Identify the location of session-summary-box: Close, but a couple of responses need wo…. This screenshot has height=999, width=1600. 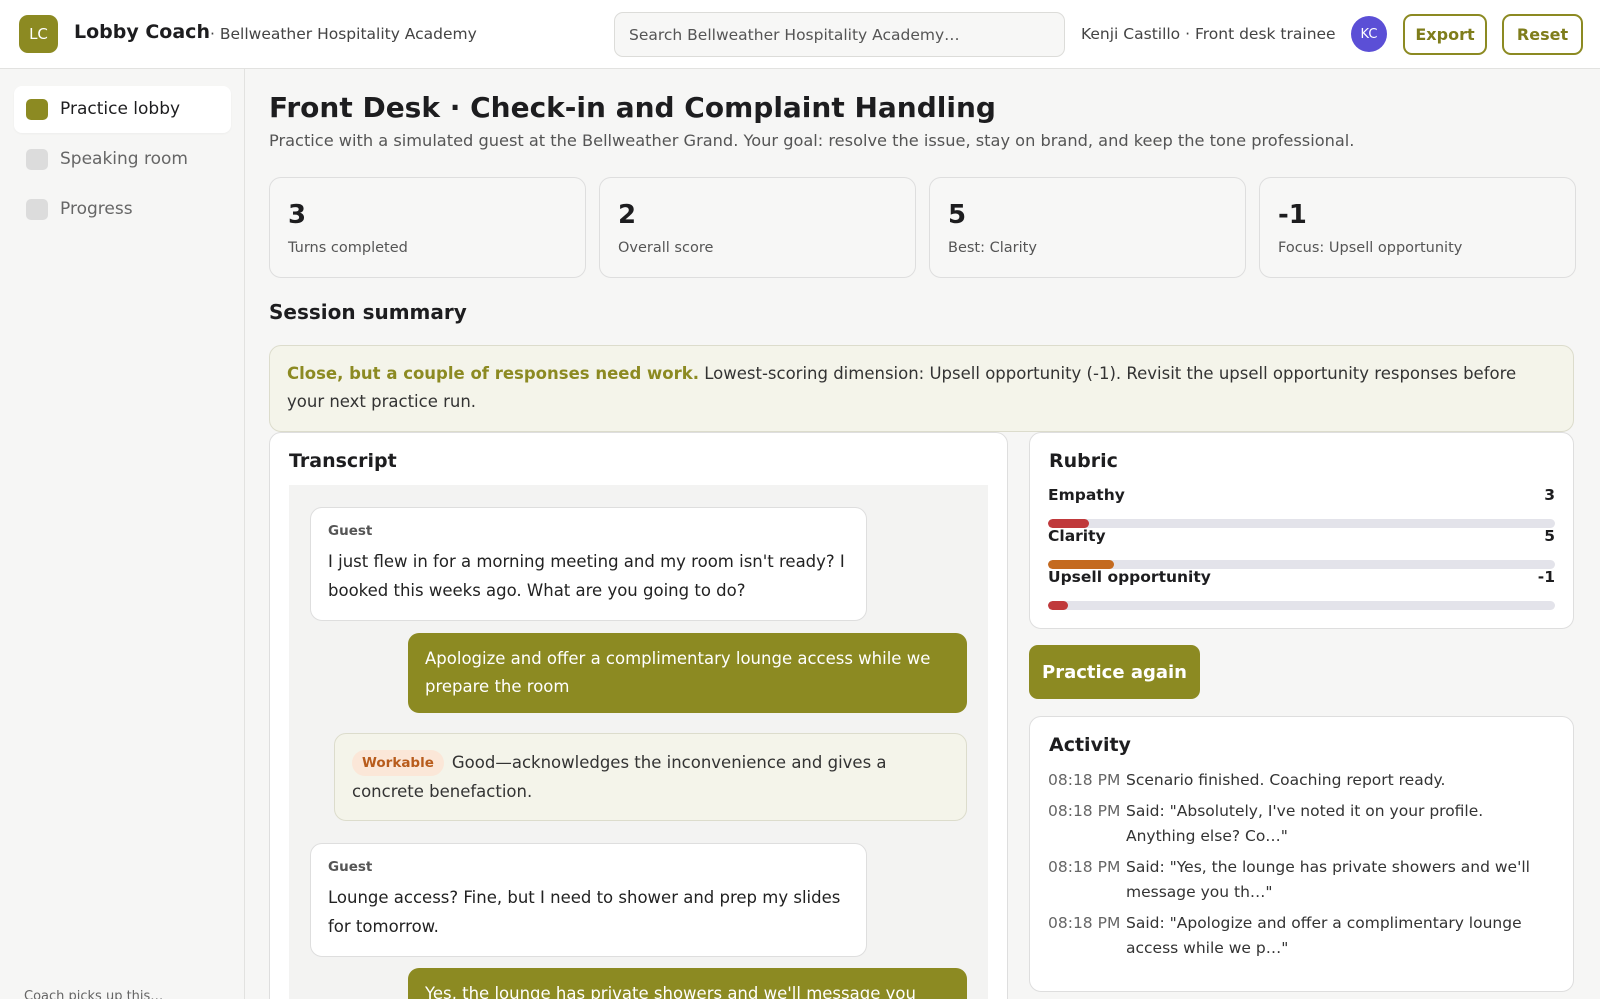
(921, 388).